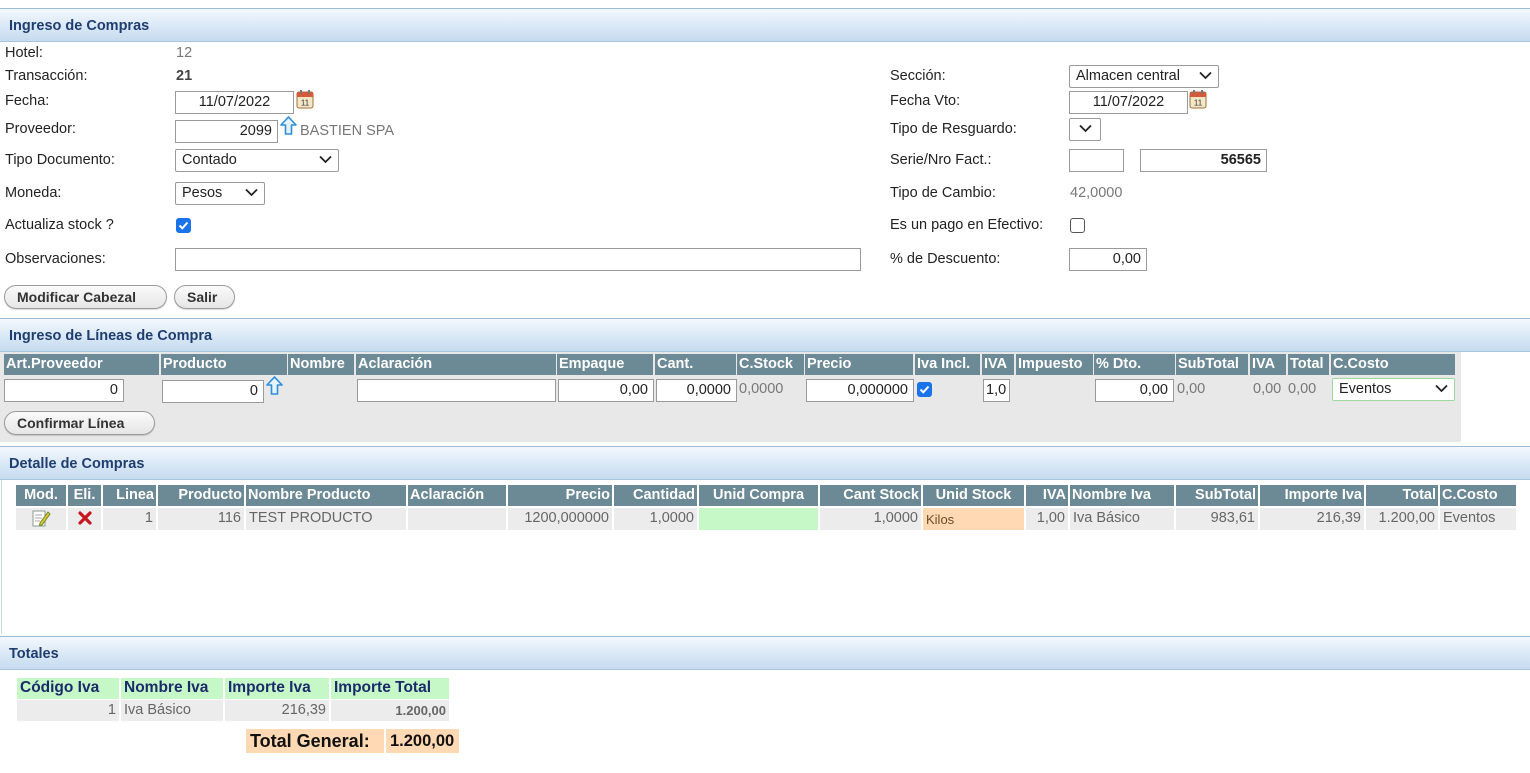 This screenshot has width=1530, height=773. I want to click on total-value: 0,00, so click(1302, 389).